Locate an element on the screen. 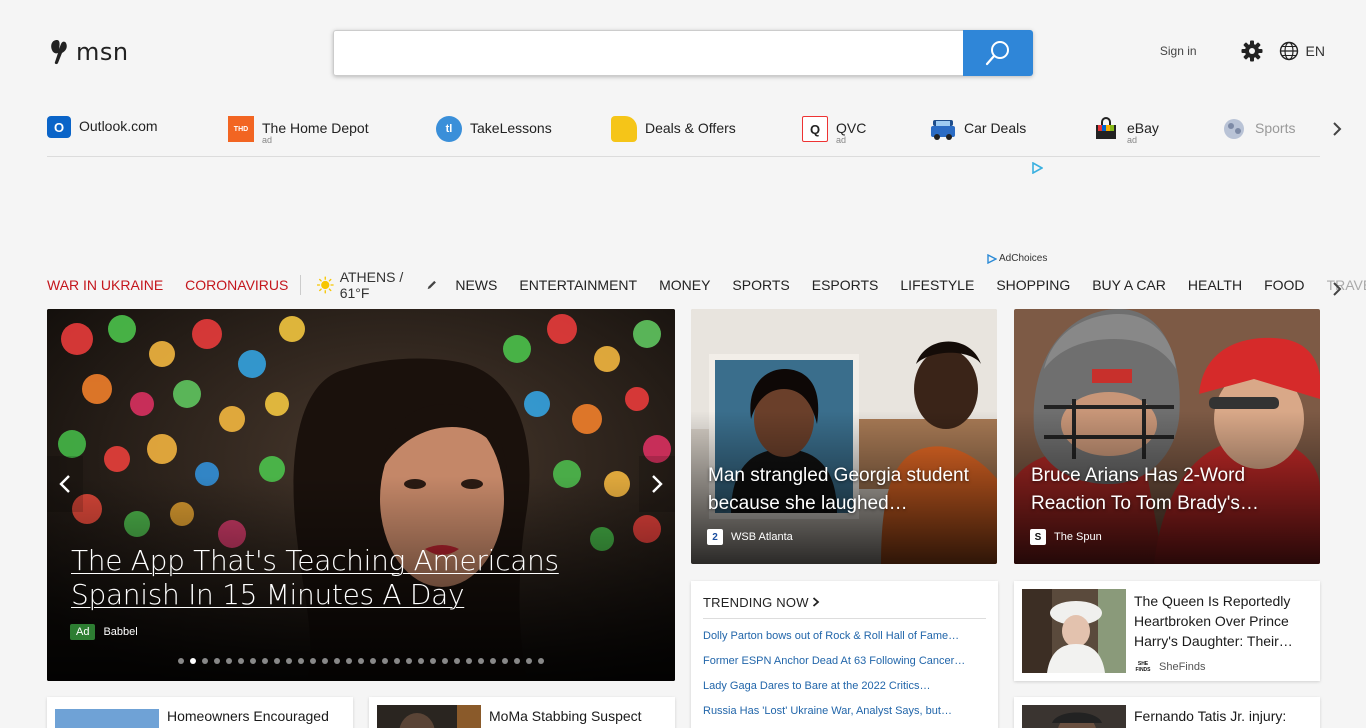 Image resolution: width=1366 pixels, height=728 pixels. card-image is located at coordinates (844, 436).